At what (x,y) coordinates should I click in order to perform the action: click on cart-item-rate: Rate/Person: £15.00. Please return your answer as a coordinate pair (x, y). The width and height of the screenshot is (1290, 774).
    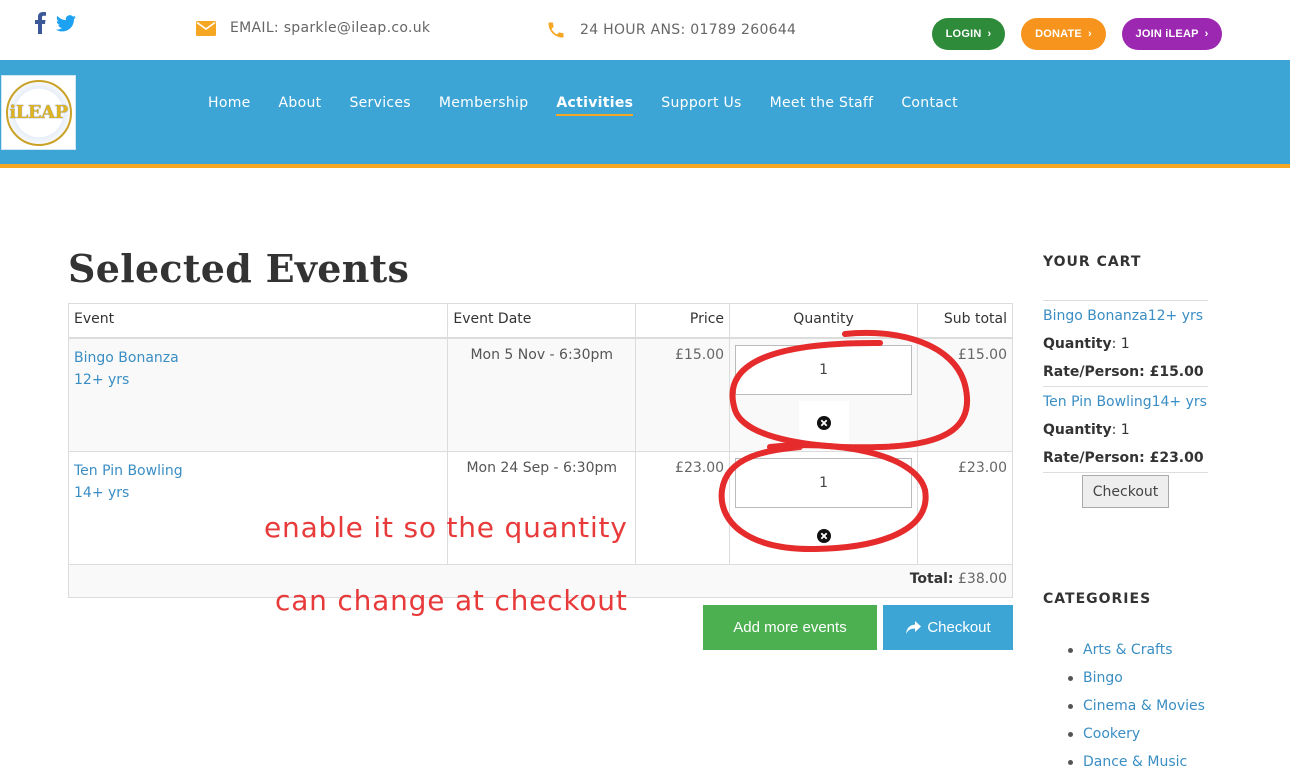
    Looking at the image, I should click on (1125, 372).